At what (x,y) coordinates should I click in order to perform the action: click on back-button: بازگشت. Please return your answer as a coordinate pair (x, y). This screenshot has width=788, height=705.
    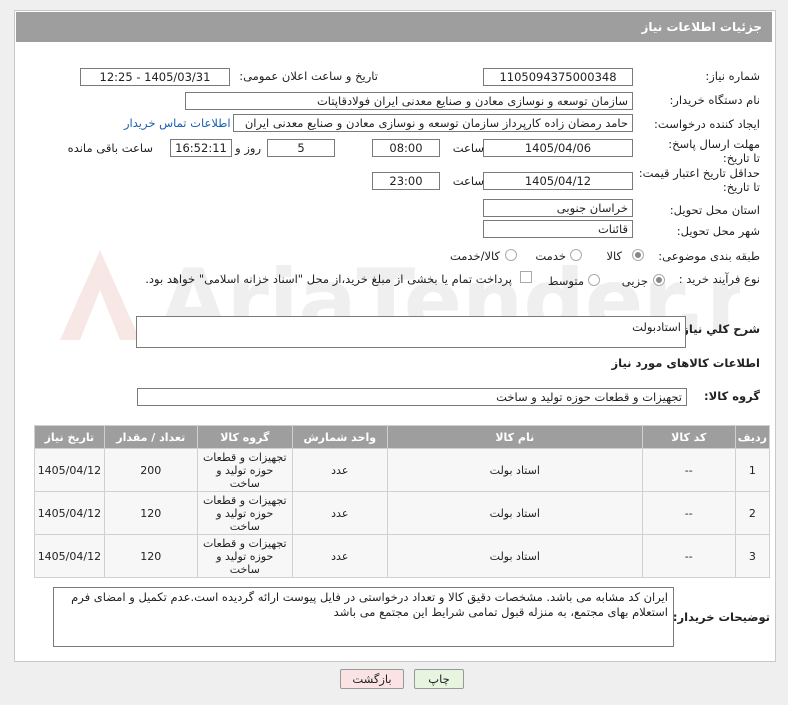
    Looking at the image, I should click on (372, 679).